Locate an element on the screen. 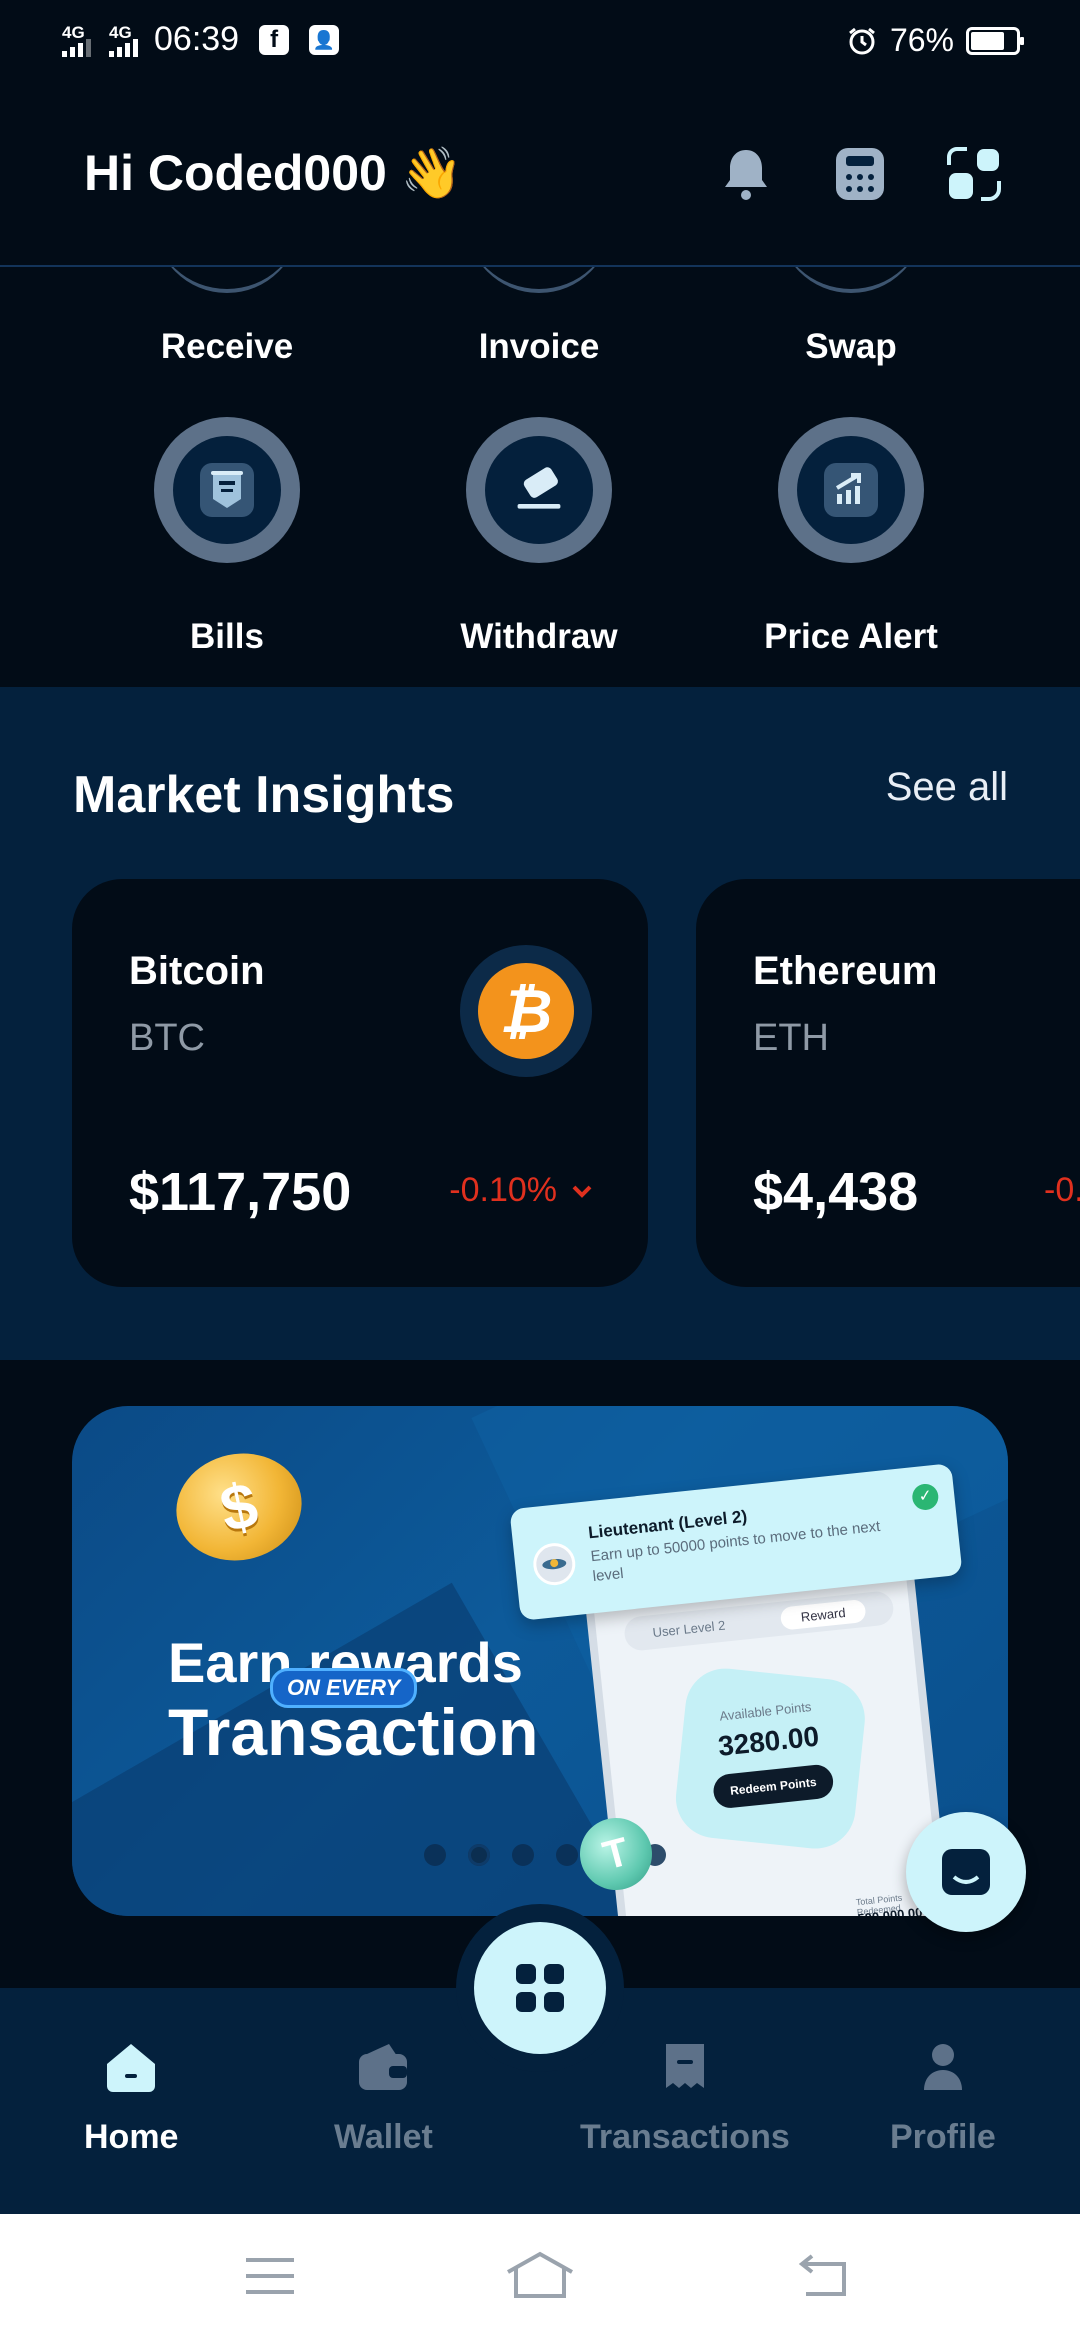  home-button-icon is located at coordinates (540, 2275).